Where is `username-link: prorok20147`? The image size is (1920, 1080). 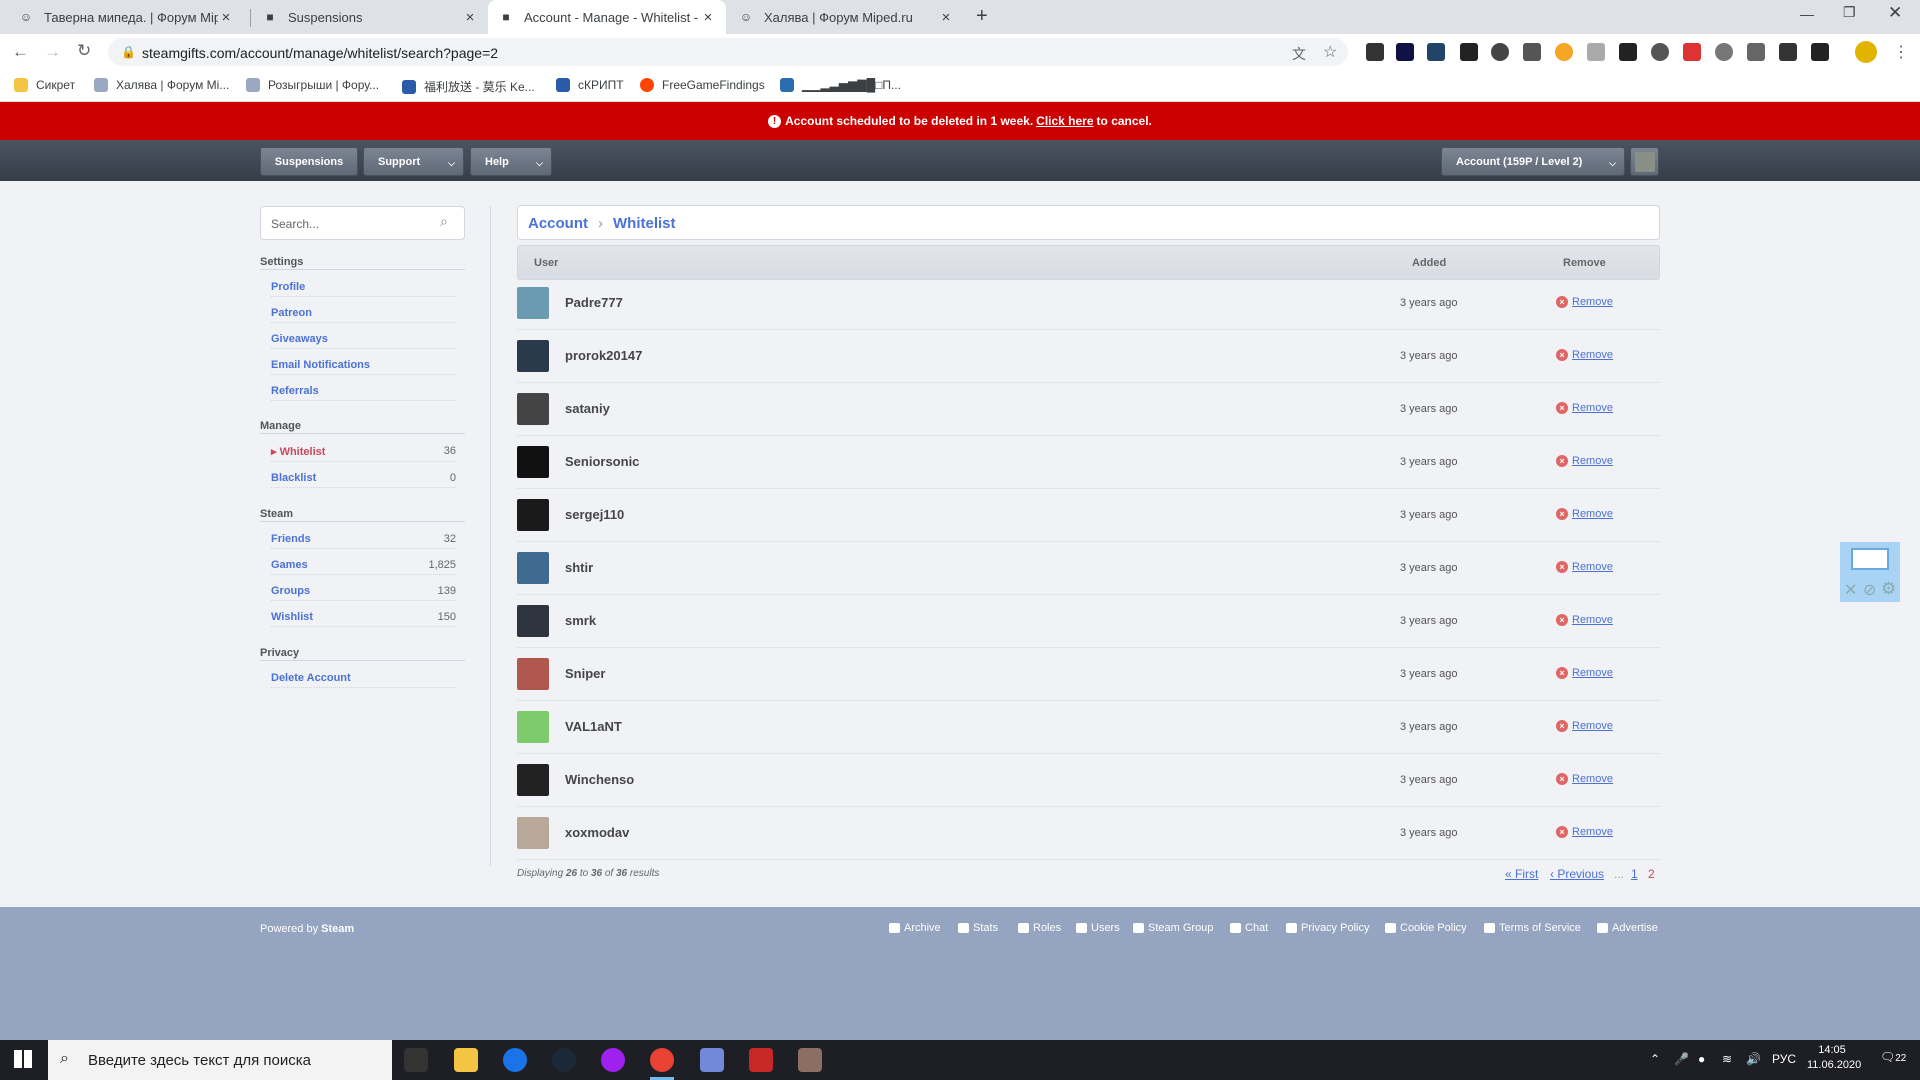 username-link: prorok20147 is located at coordinates (603, 355).